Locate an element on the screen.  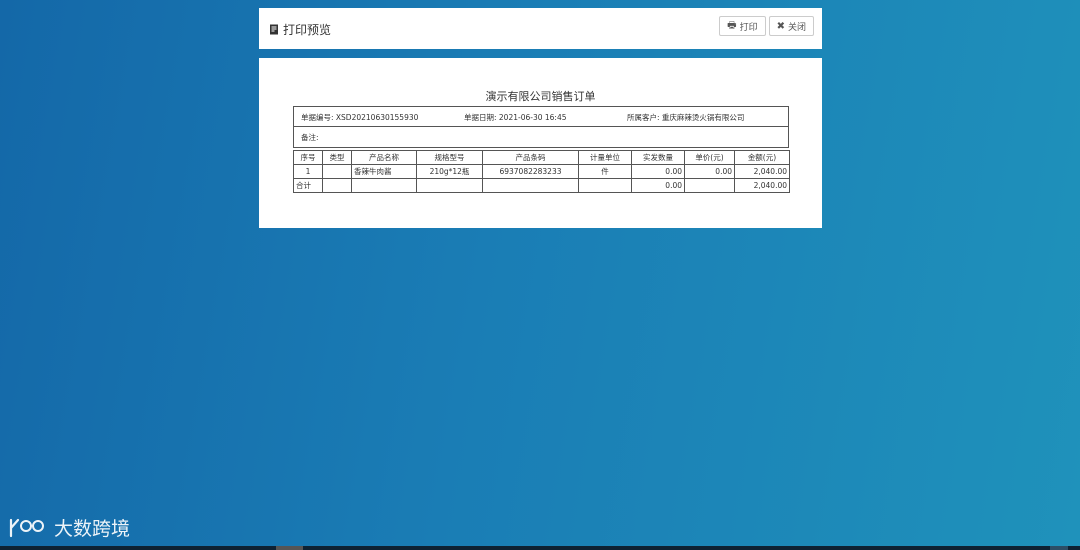
col-header: 金额(元) is located at coordinates (762, 157).